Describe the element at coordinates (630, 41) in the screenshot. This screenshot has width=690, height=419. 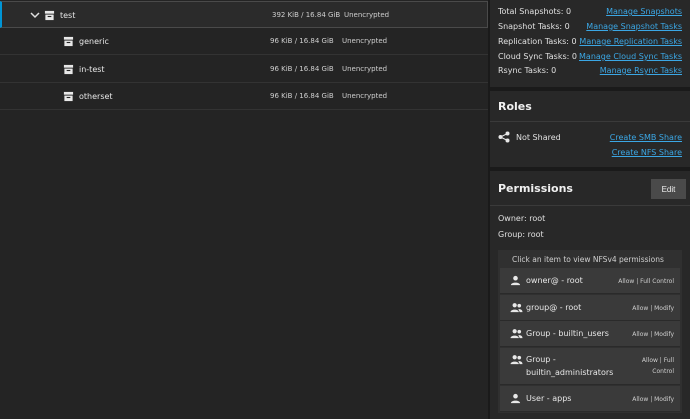
I see `manage-replication-tasks-link: Manage Replication Tasks` at that location.